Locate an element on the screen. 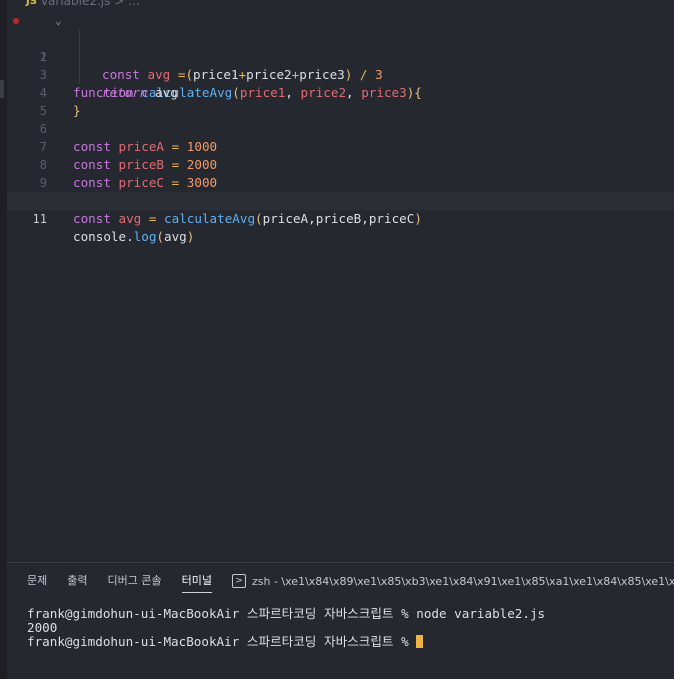  chevron-right-icon: > is located at coordinates (119, 4).